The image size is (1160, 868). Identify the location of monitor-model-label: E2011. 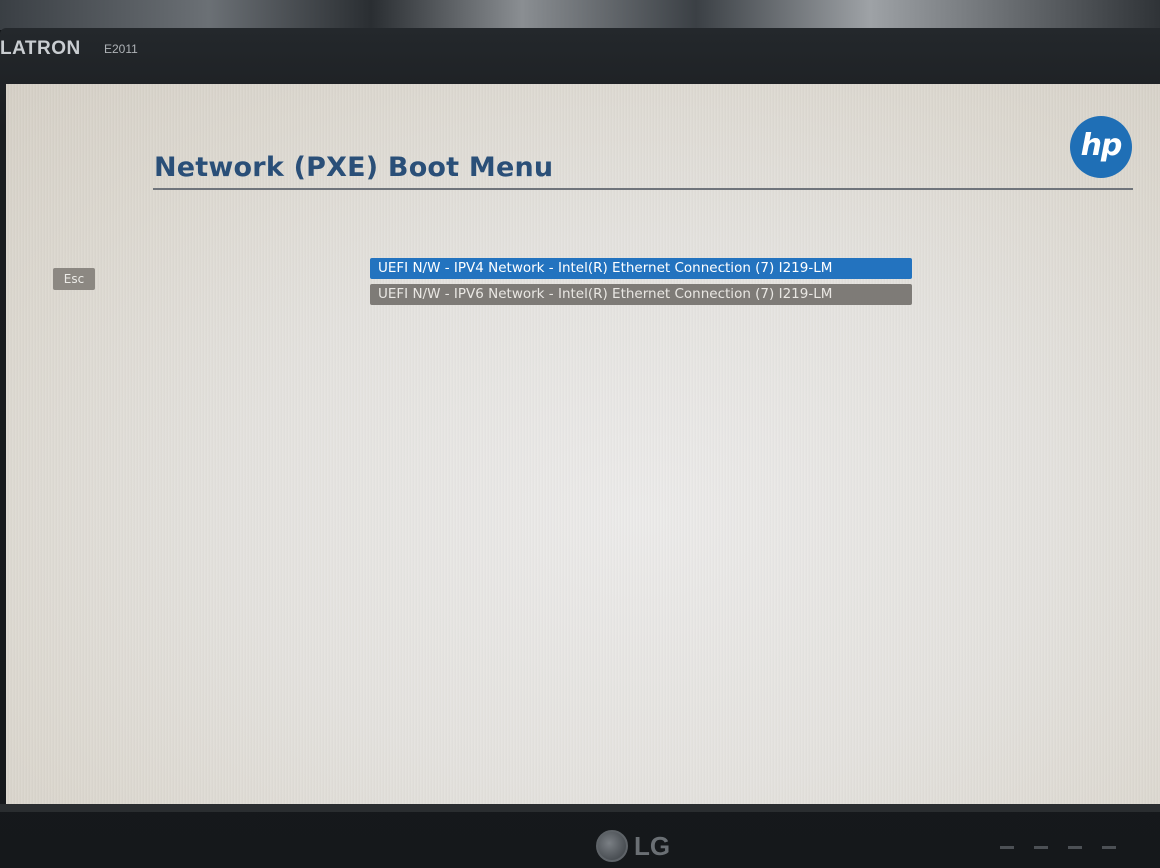
(121, 49).